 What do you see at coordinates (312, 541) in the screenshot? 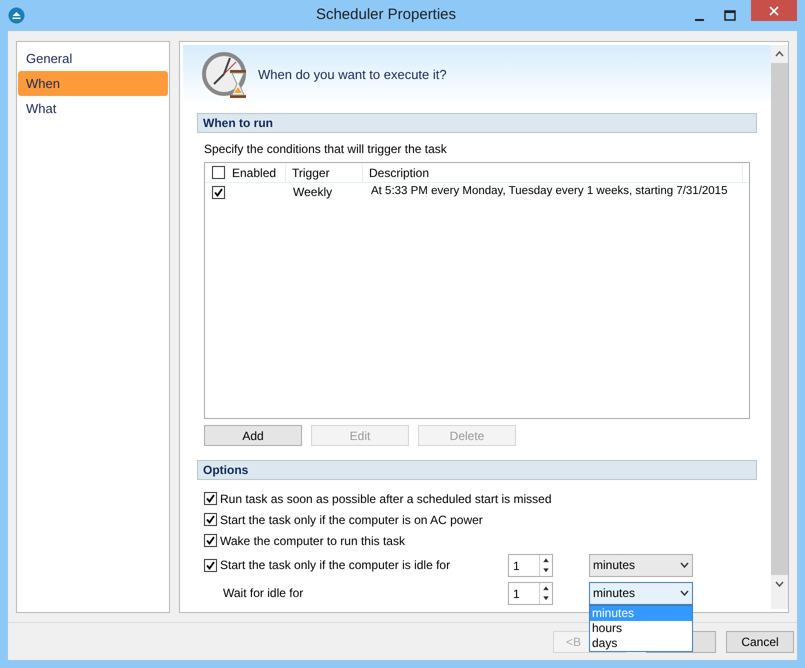
I see `option-label: Wake the computer to run this task` at bounding box center [312, 541].